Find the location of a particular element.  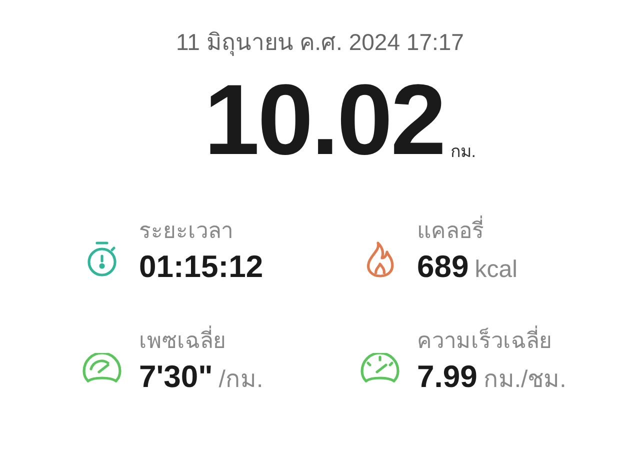

stat-value: 689 is located at coordinates (443, 267).